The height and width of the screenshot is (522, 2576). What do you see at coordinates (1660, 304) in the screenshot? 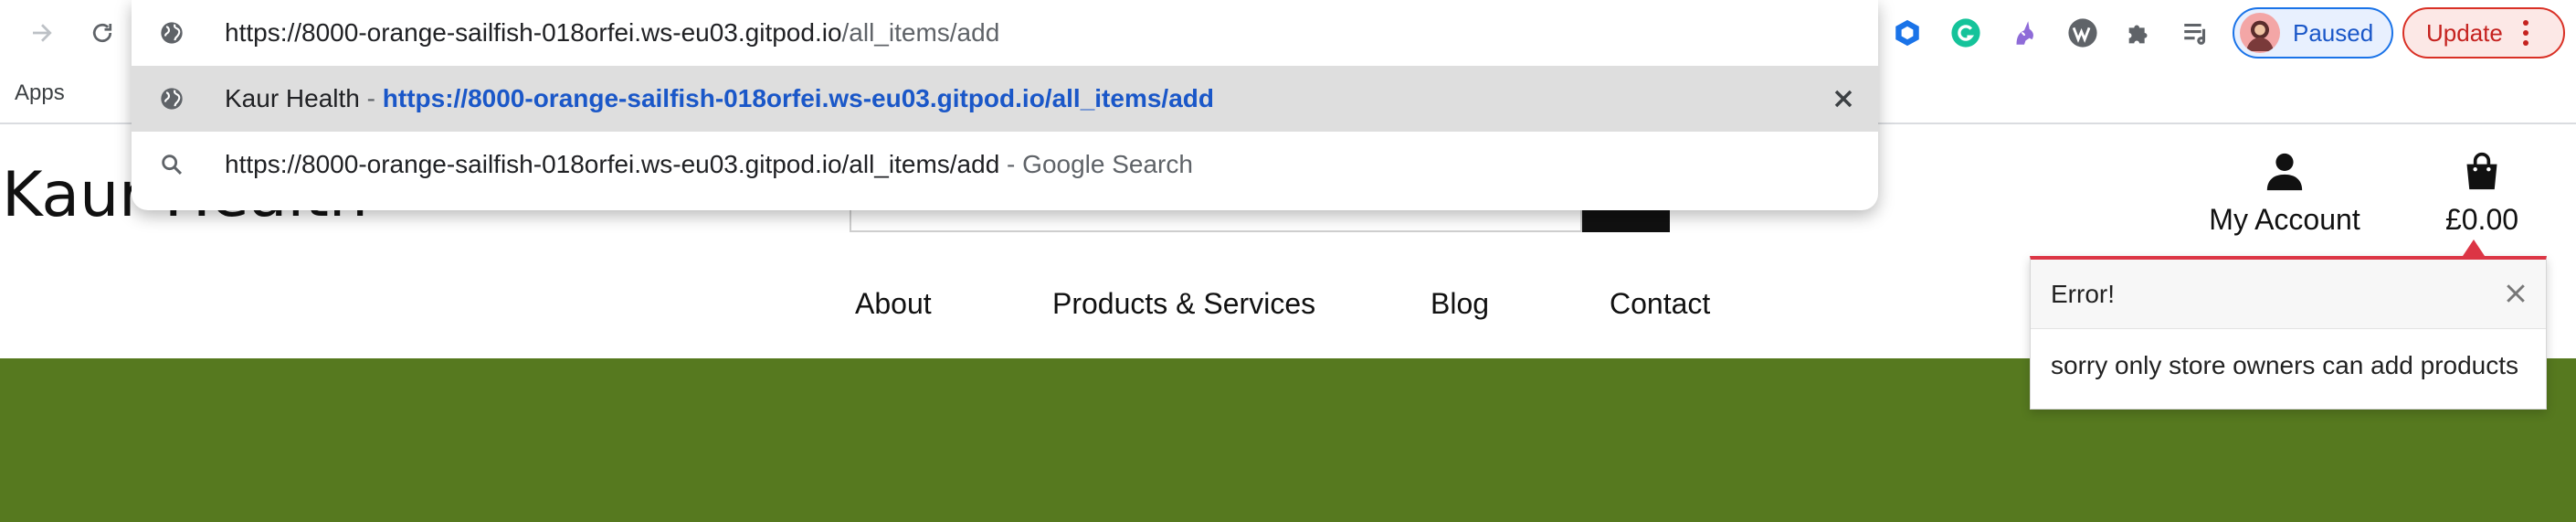
I see `nav-contact: Contact` at bounding box center [1660, 304].